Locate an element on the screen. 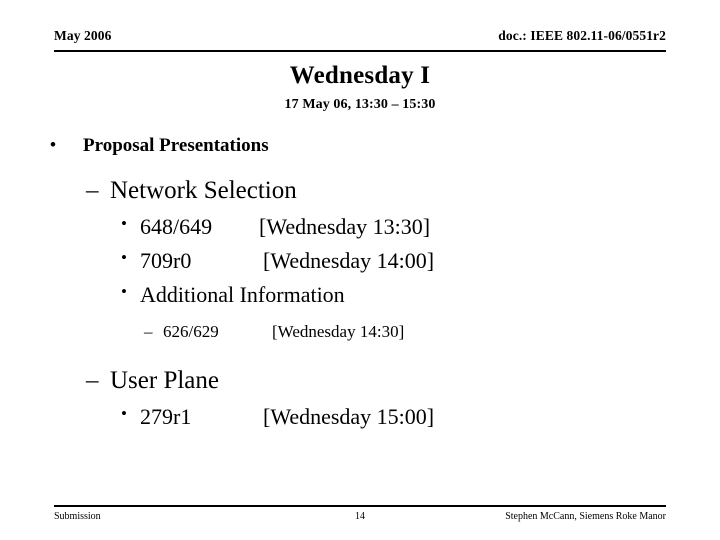 The width and height of the screenshot is (720, 540). footer-author: Stephen McCann, Siemens Roke Manor is located at coordinates (585, 516).